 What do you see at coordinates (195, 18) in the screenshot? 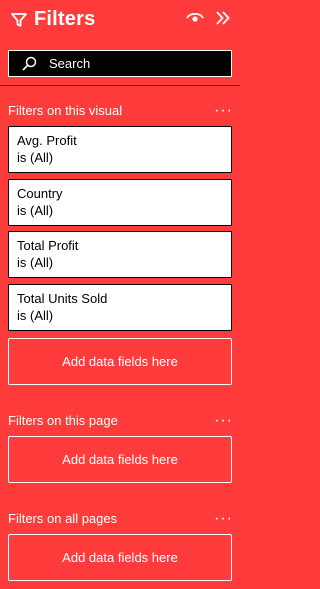
I see `eye-icon` at bounding box center [195, 18].